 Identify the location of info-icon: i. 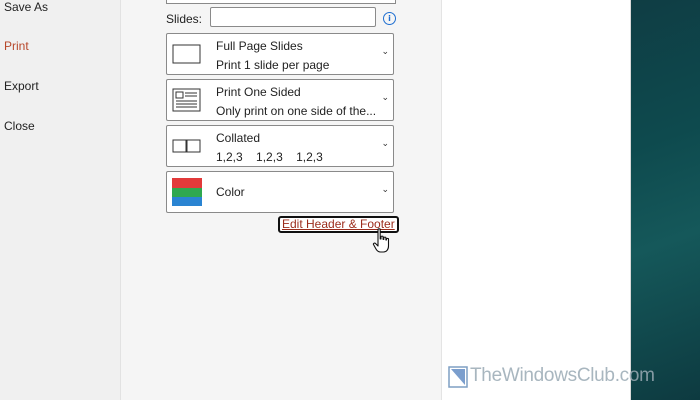
(389, 18).